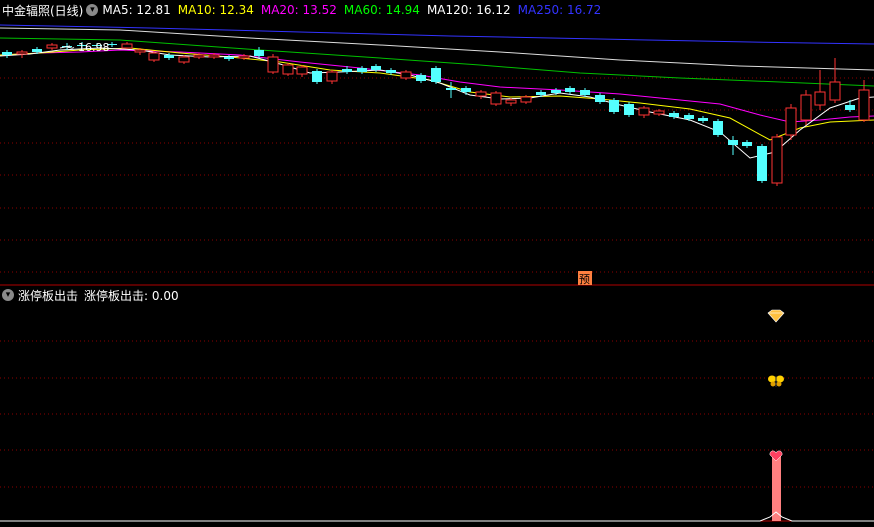 This screenshot has height=527, width=874. I want to click on max-price-label: 16.98, so click(94, 47).